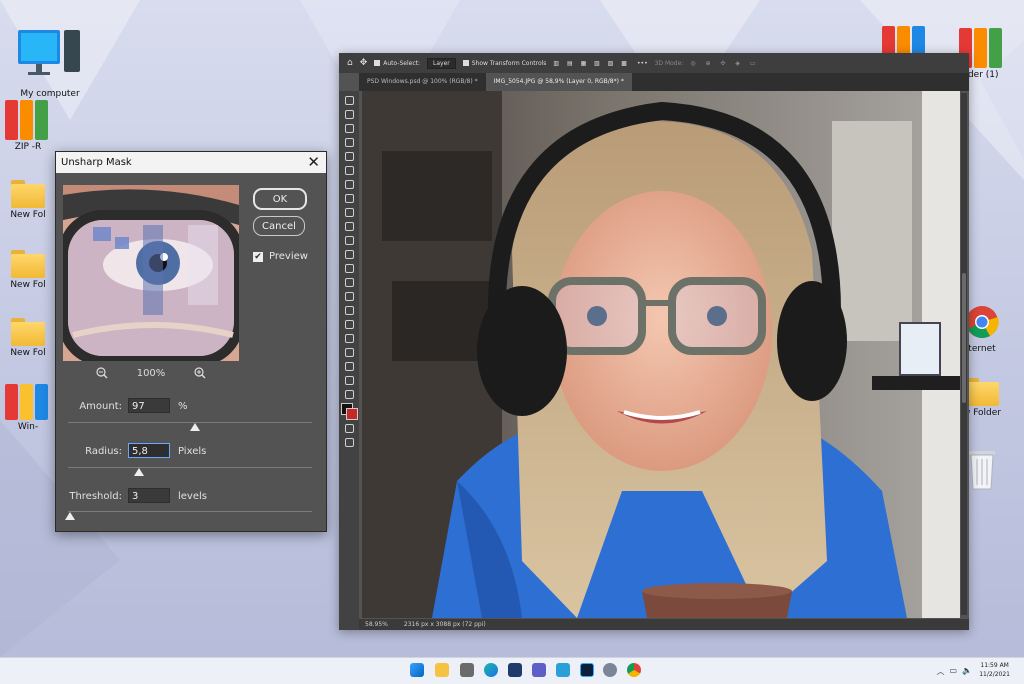  What do you see at coordinates (964, 338) in the screenshot?
I see `scroll-thumb` at bounding box center [964, 338].